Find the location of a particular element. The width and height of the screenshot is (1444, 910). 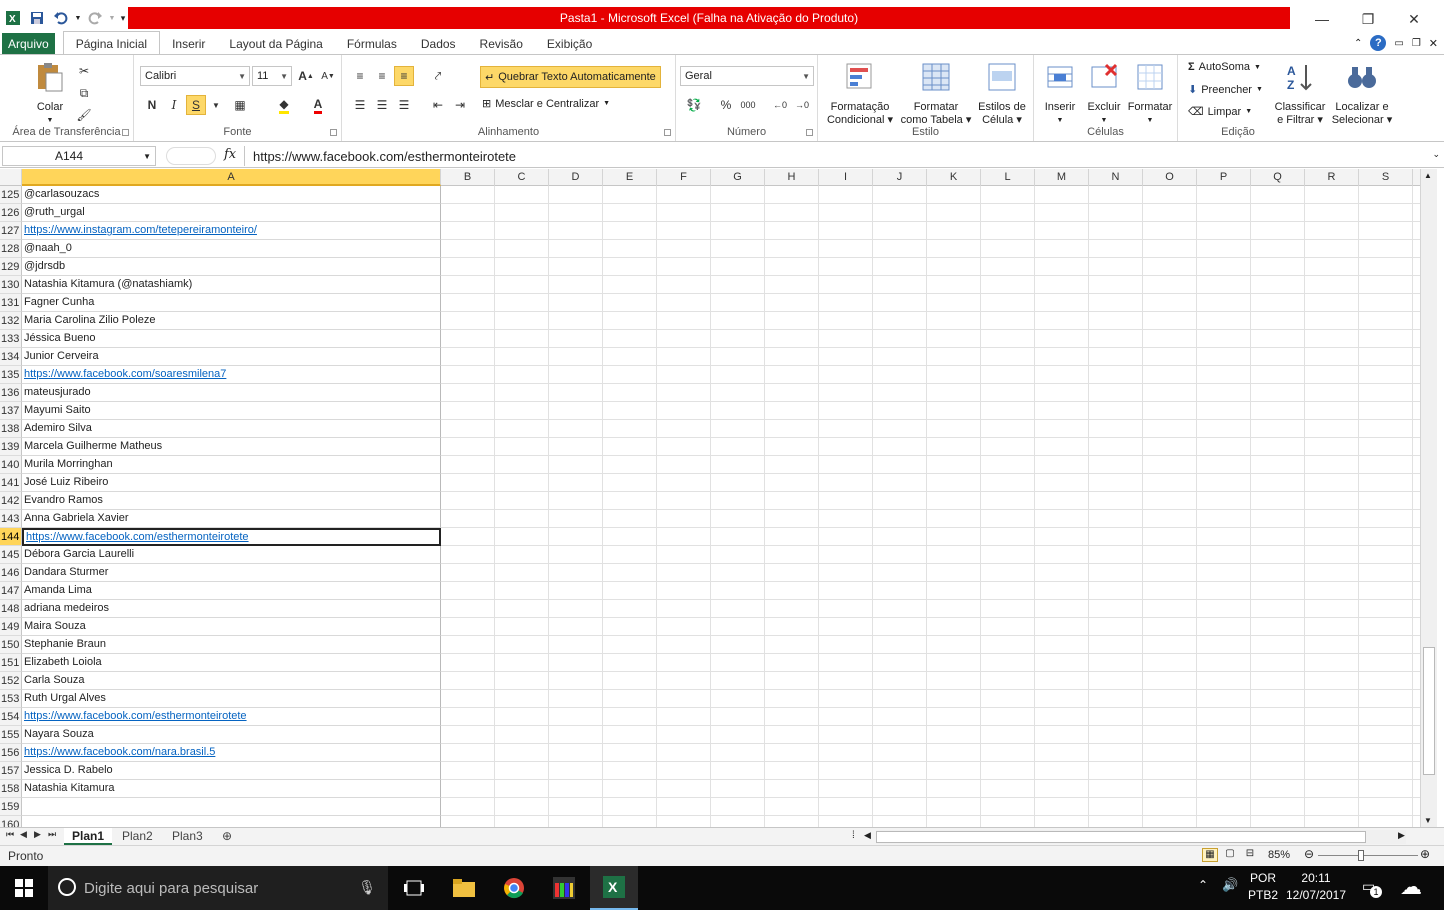

minimize-ribbon-icon: ⌃ is located at coordinates (1358, 43).